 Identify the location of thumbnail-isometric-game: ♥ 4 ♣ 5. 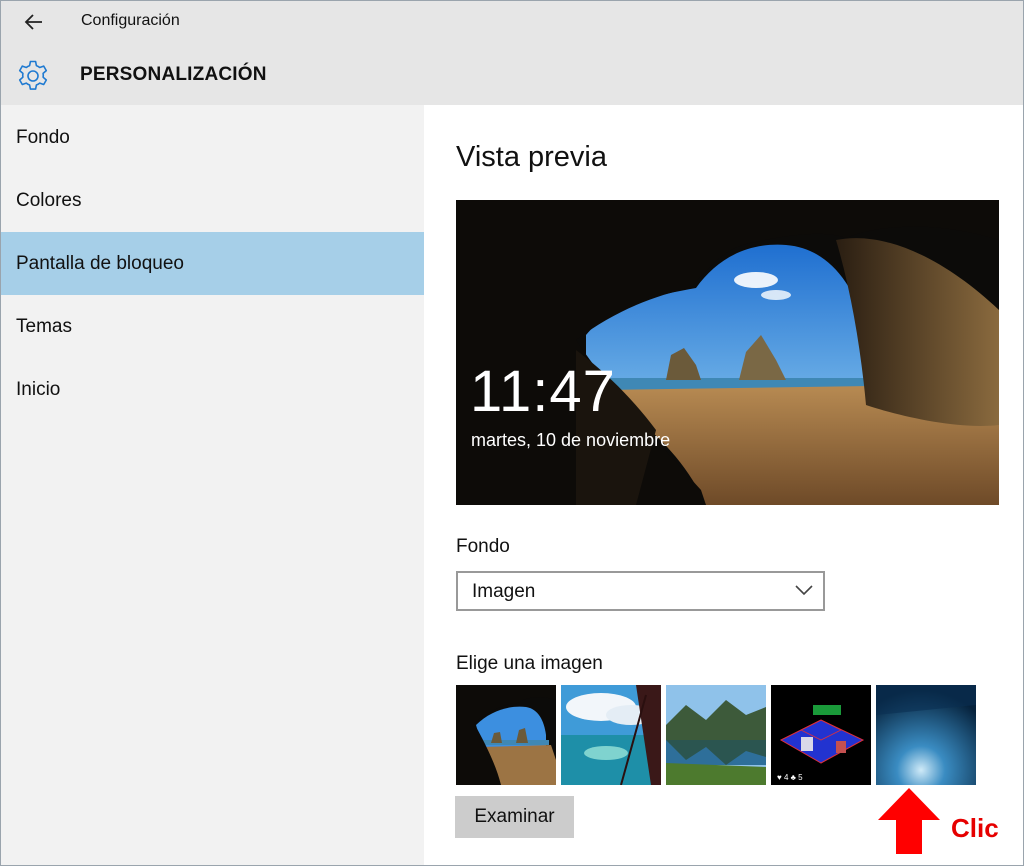
(821, 735).